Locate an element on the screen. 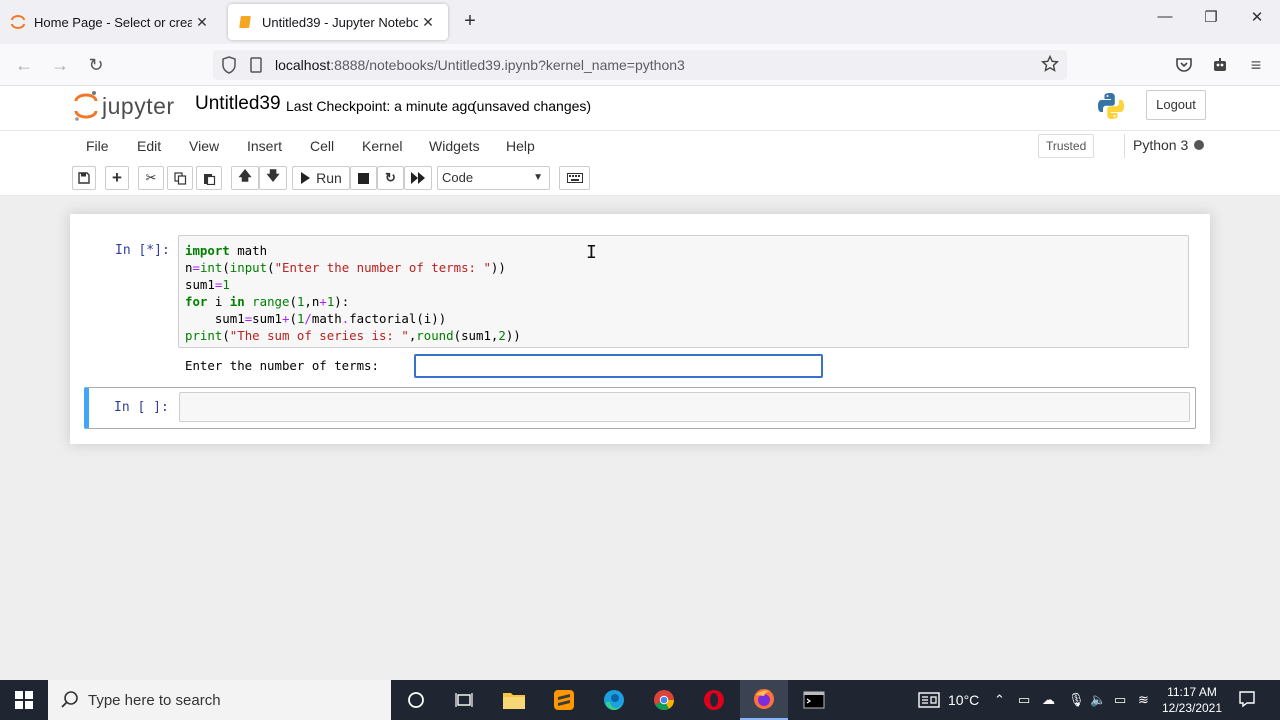 The image size is (1280, 720). restart-kernel-button: ↻ is located at coordinates (390, 178).